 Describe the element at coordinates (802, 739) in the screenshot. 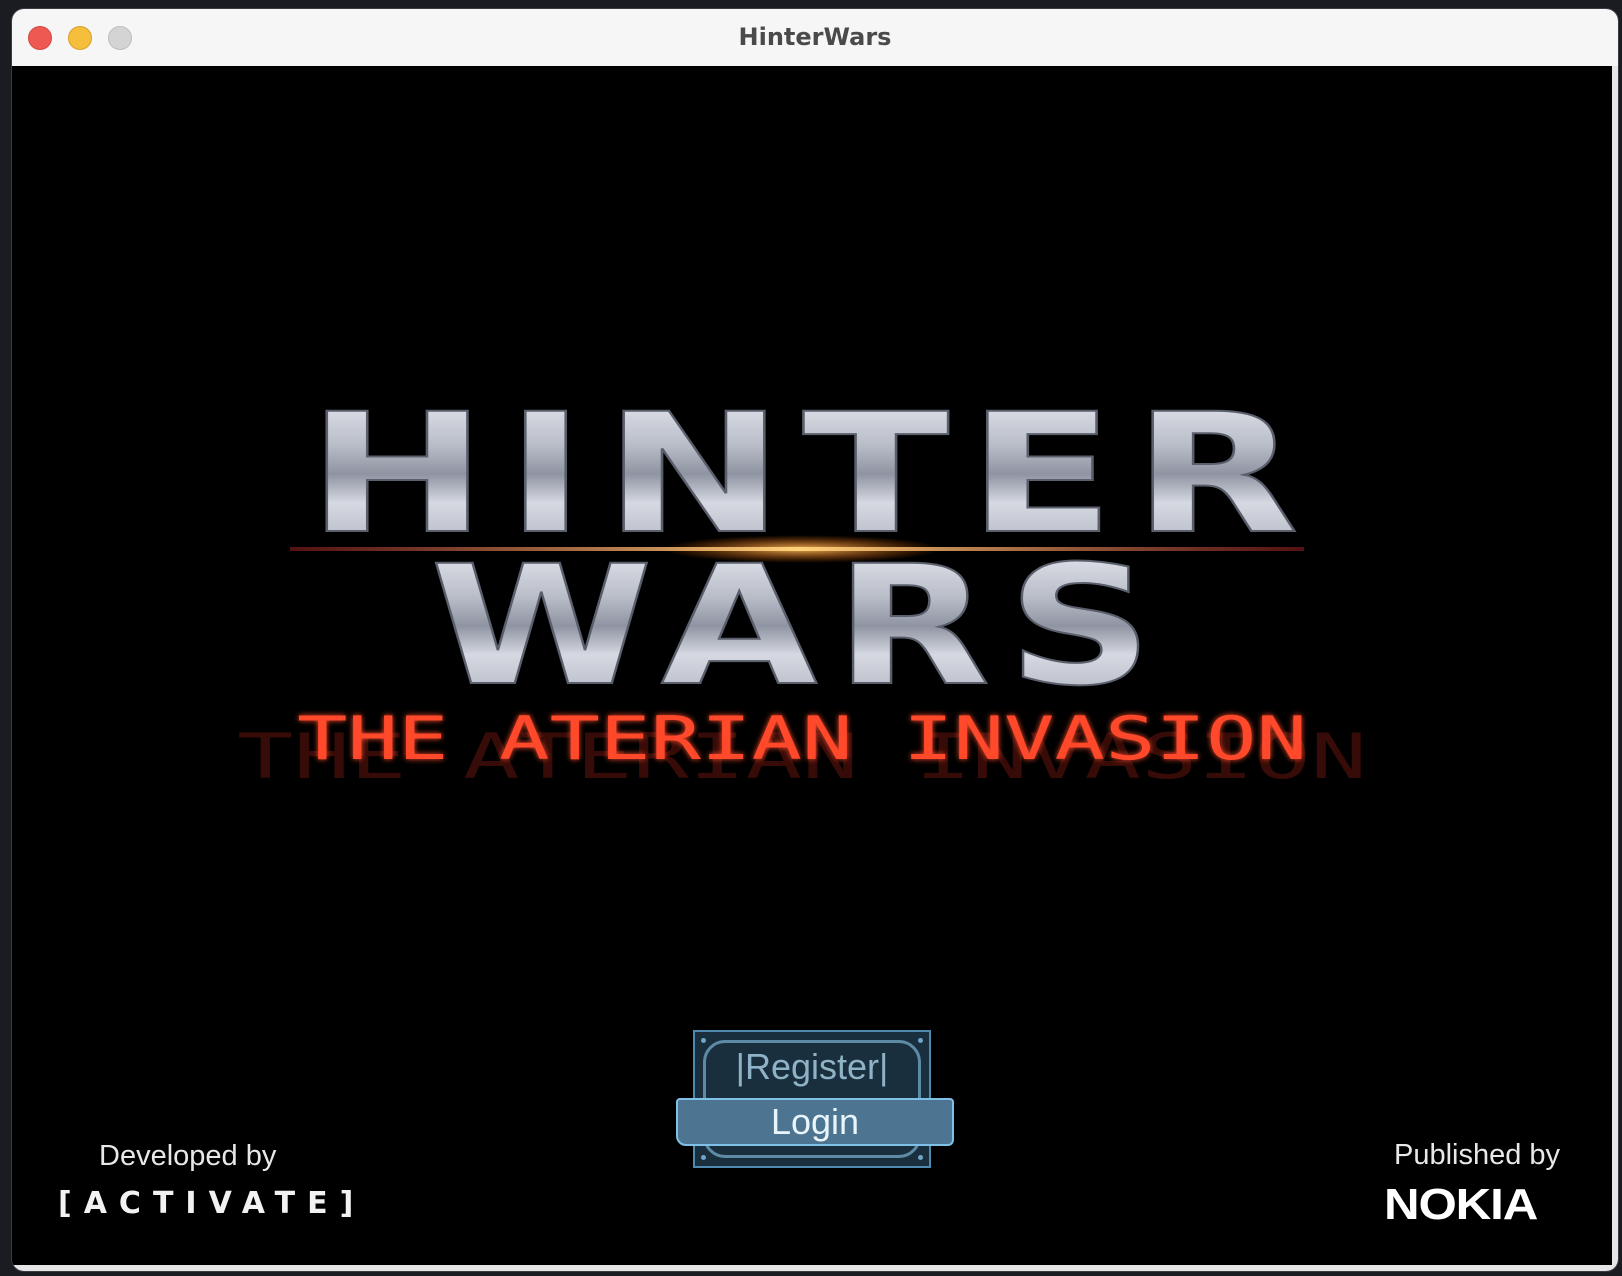

I see `logo-subtitle: THE ATERIAN INVASION` at that location.